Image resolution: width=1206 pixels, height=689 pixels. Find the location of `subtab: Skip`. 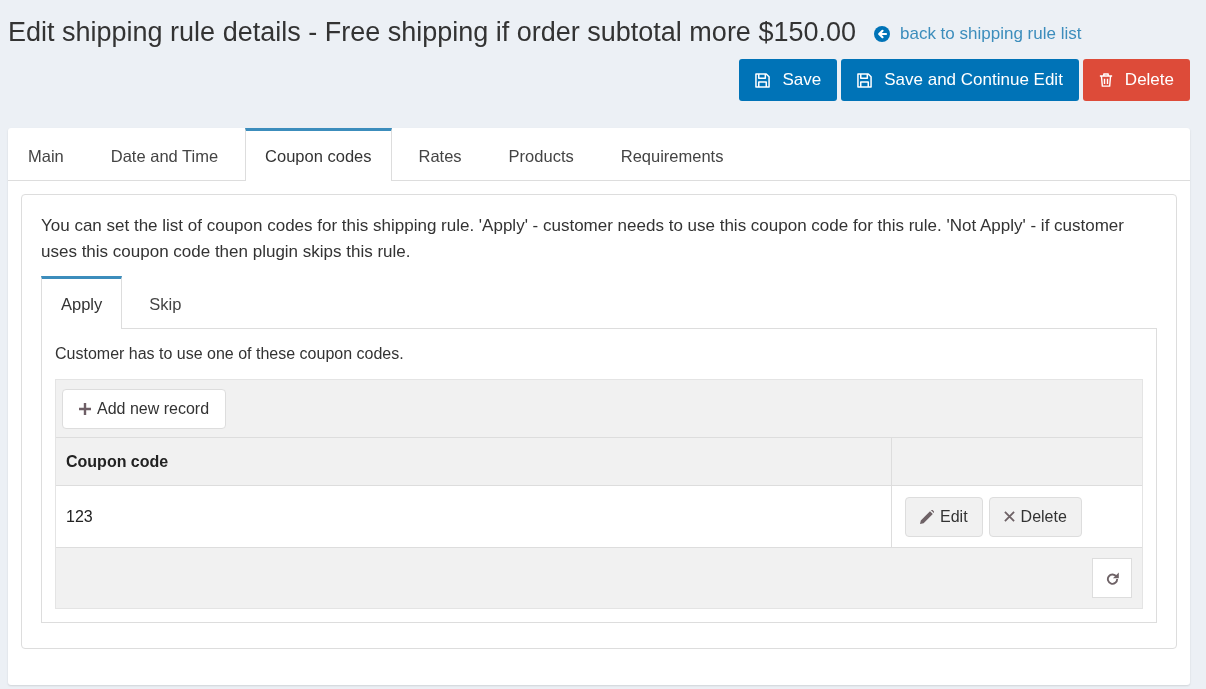

subtab: Skip is located at coordinates (165, 302).